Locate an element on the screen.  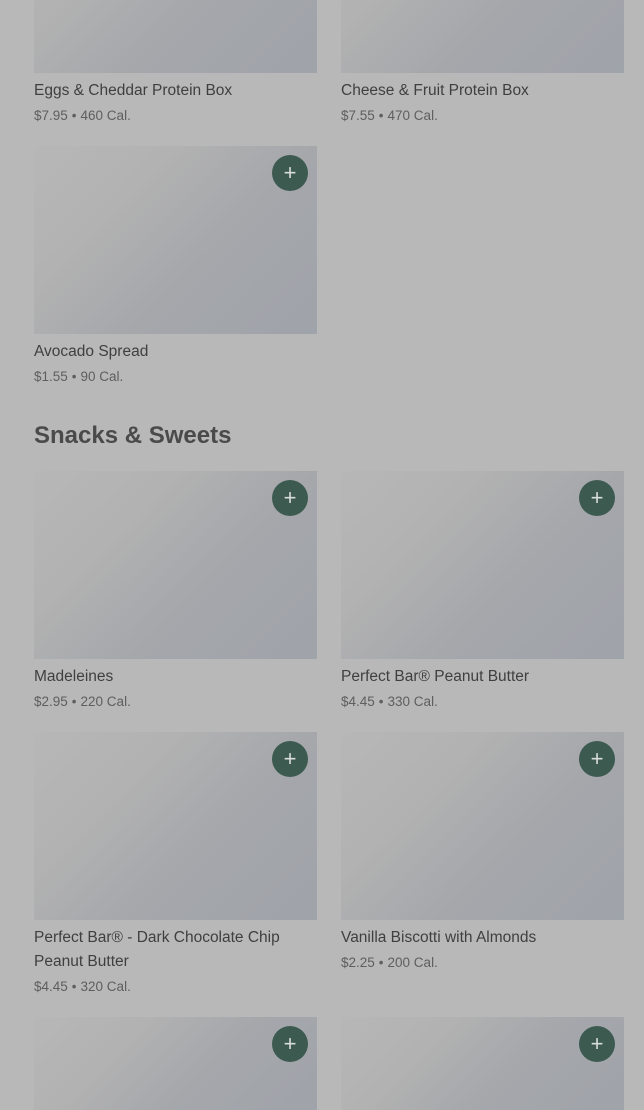
product-name: Vanilla Biscotti with Almonds is located at coordinates (482, 938).